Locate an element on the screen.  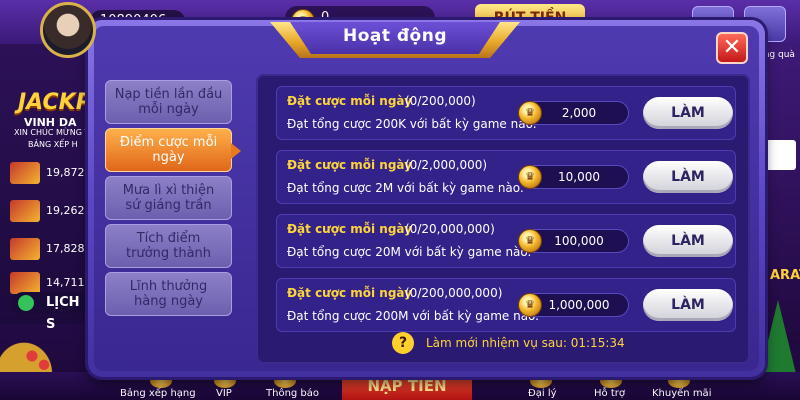
baccarat-label: ARAT is located at coordinates (785, 275).